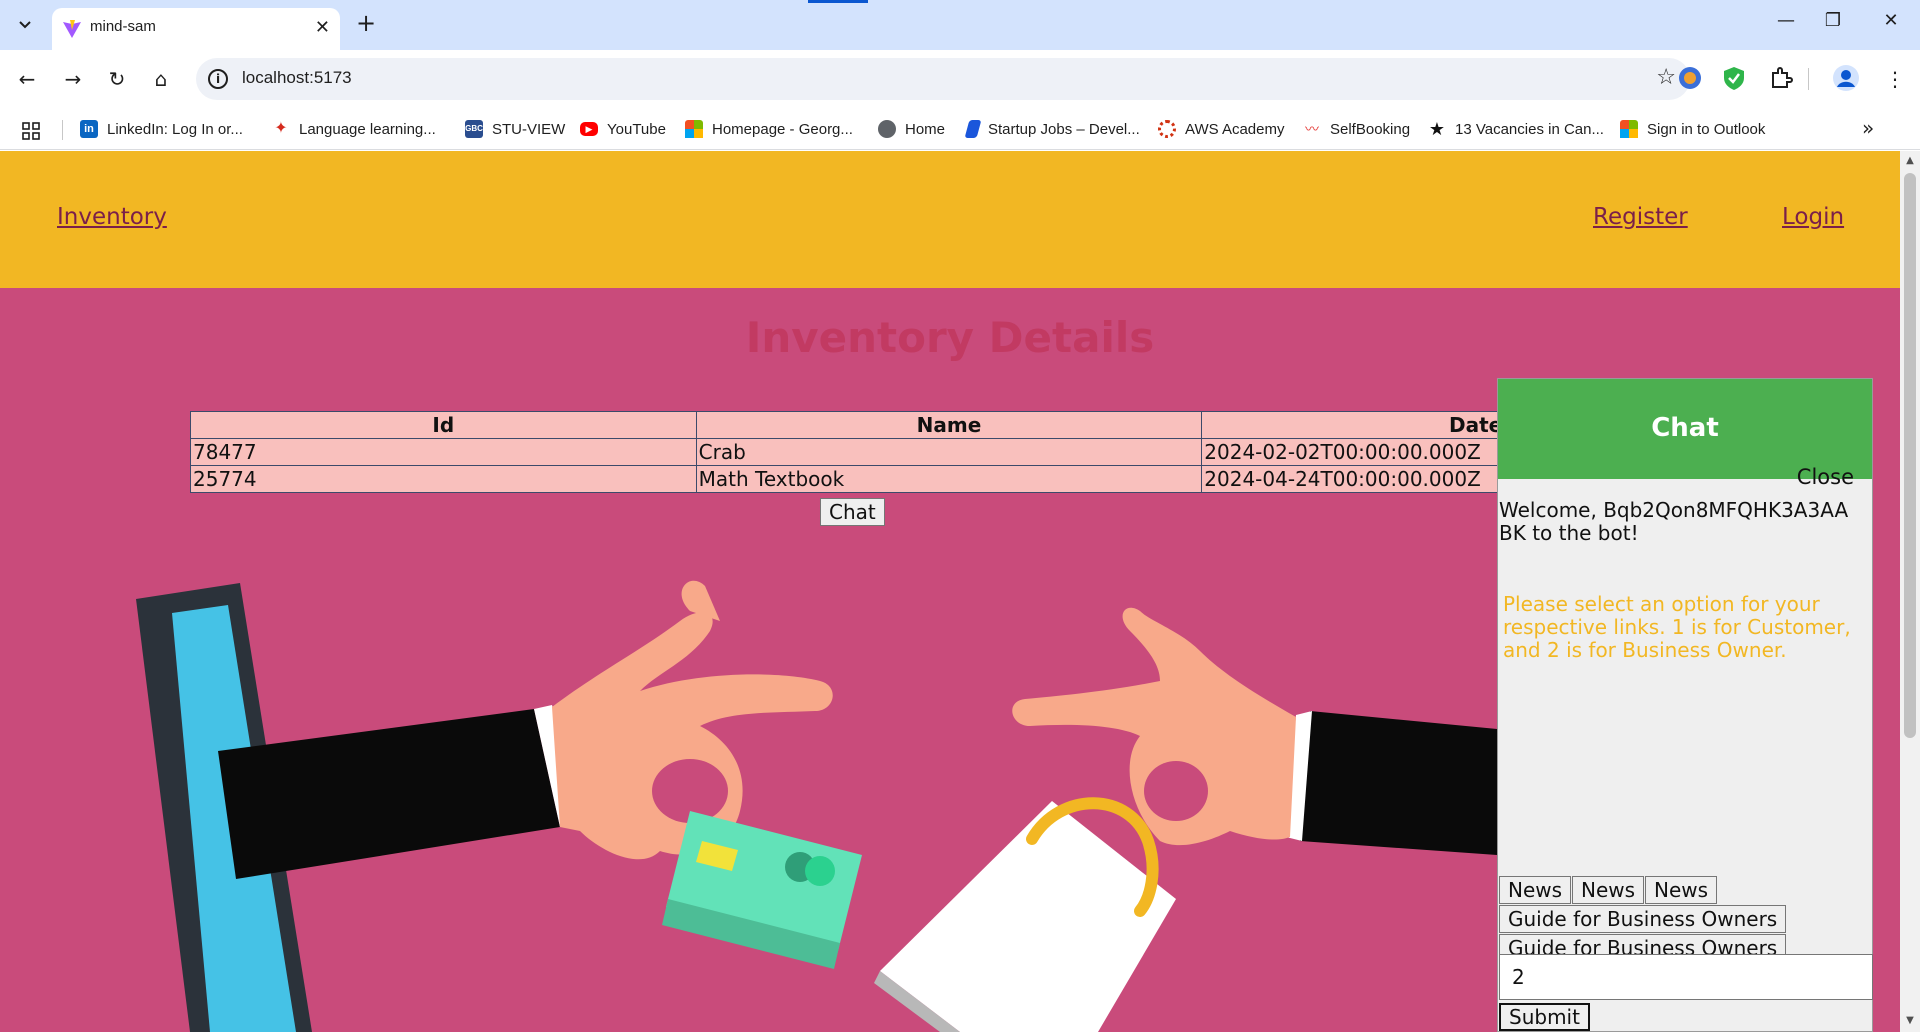  I want to click on site-header: Inventory Register Login, so click(950, 219).